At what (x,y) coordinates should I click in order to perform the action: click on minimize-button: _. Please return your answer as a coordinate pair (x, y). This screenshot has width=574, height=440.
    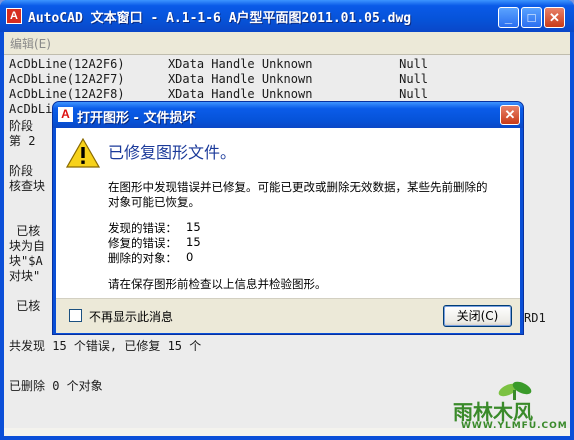
    Looking at the image, I should click on (508, 17).